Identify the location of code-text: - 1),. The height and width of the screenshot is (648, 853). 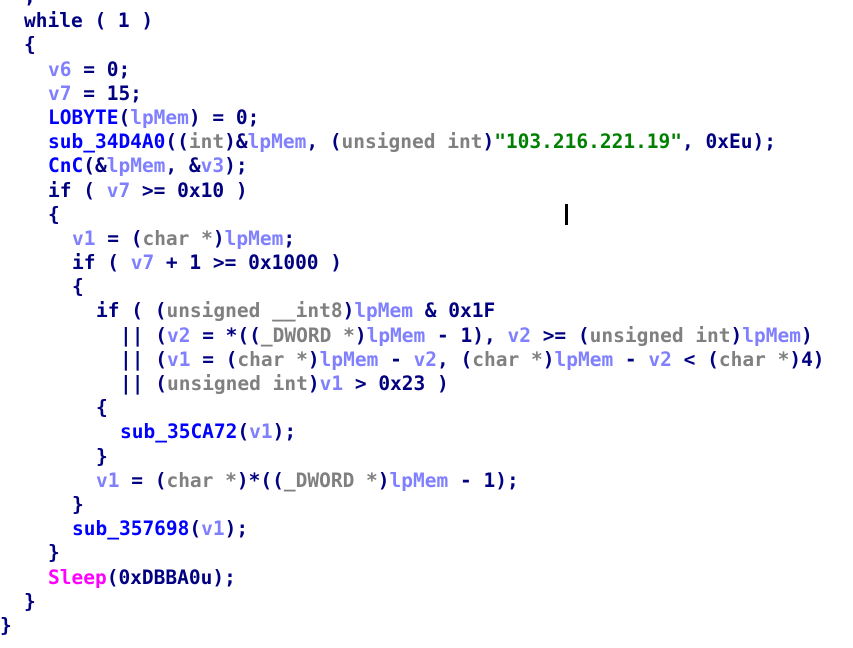
(466, 335).